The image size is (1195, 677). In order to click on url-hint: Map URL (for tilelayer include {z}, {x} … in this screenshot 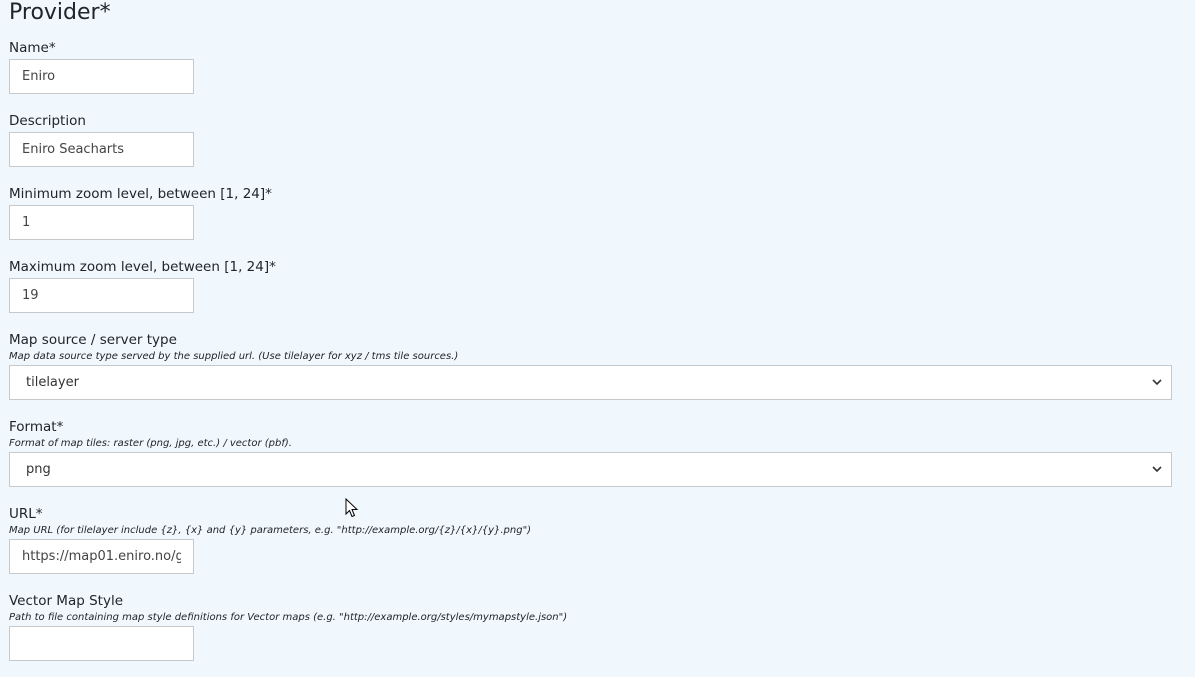, I will do `click(270, 530)`.